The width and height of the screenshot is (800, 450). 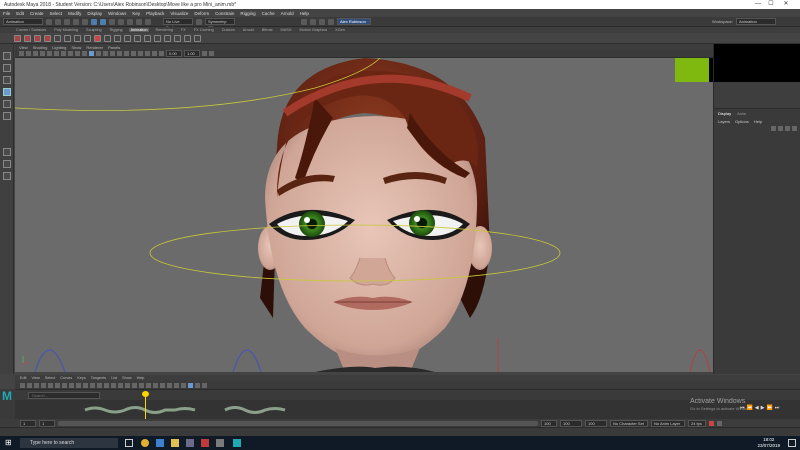 What do you see at coordinates (304, 13) in the screenshot?
I see `menu-help: Help` at bounding box center [304, 13].